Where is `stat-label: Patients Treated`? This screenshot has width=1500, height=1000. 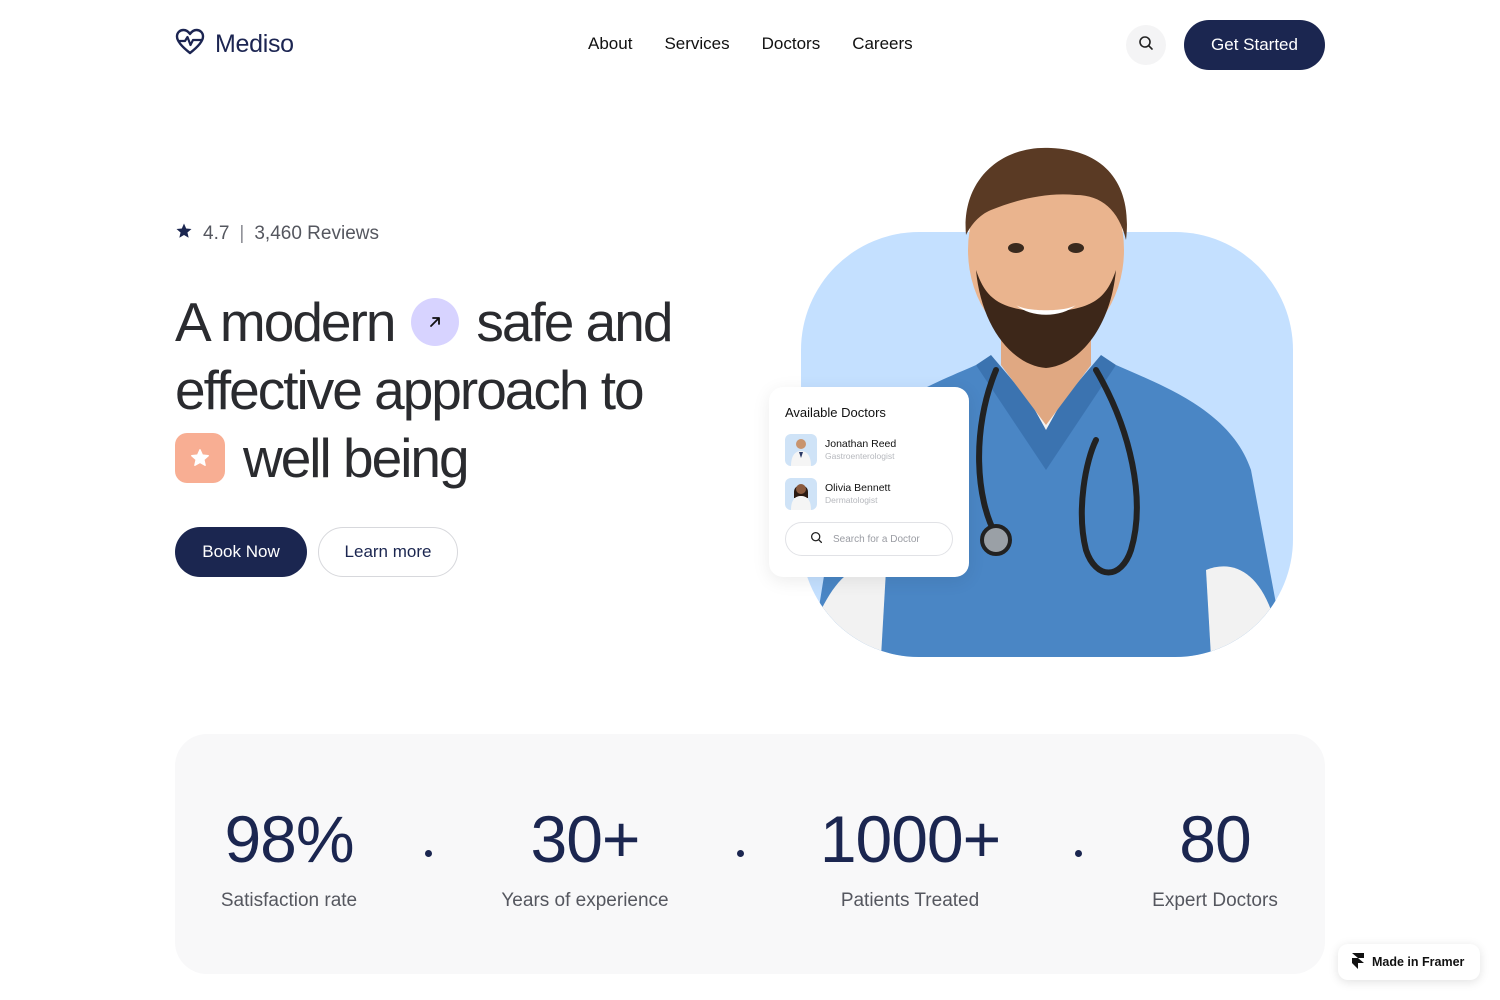
stat-label: Patients Treated is located at coordinates (910, 900).